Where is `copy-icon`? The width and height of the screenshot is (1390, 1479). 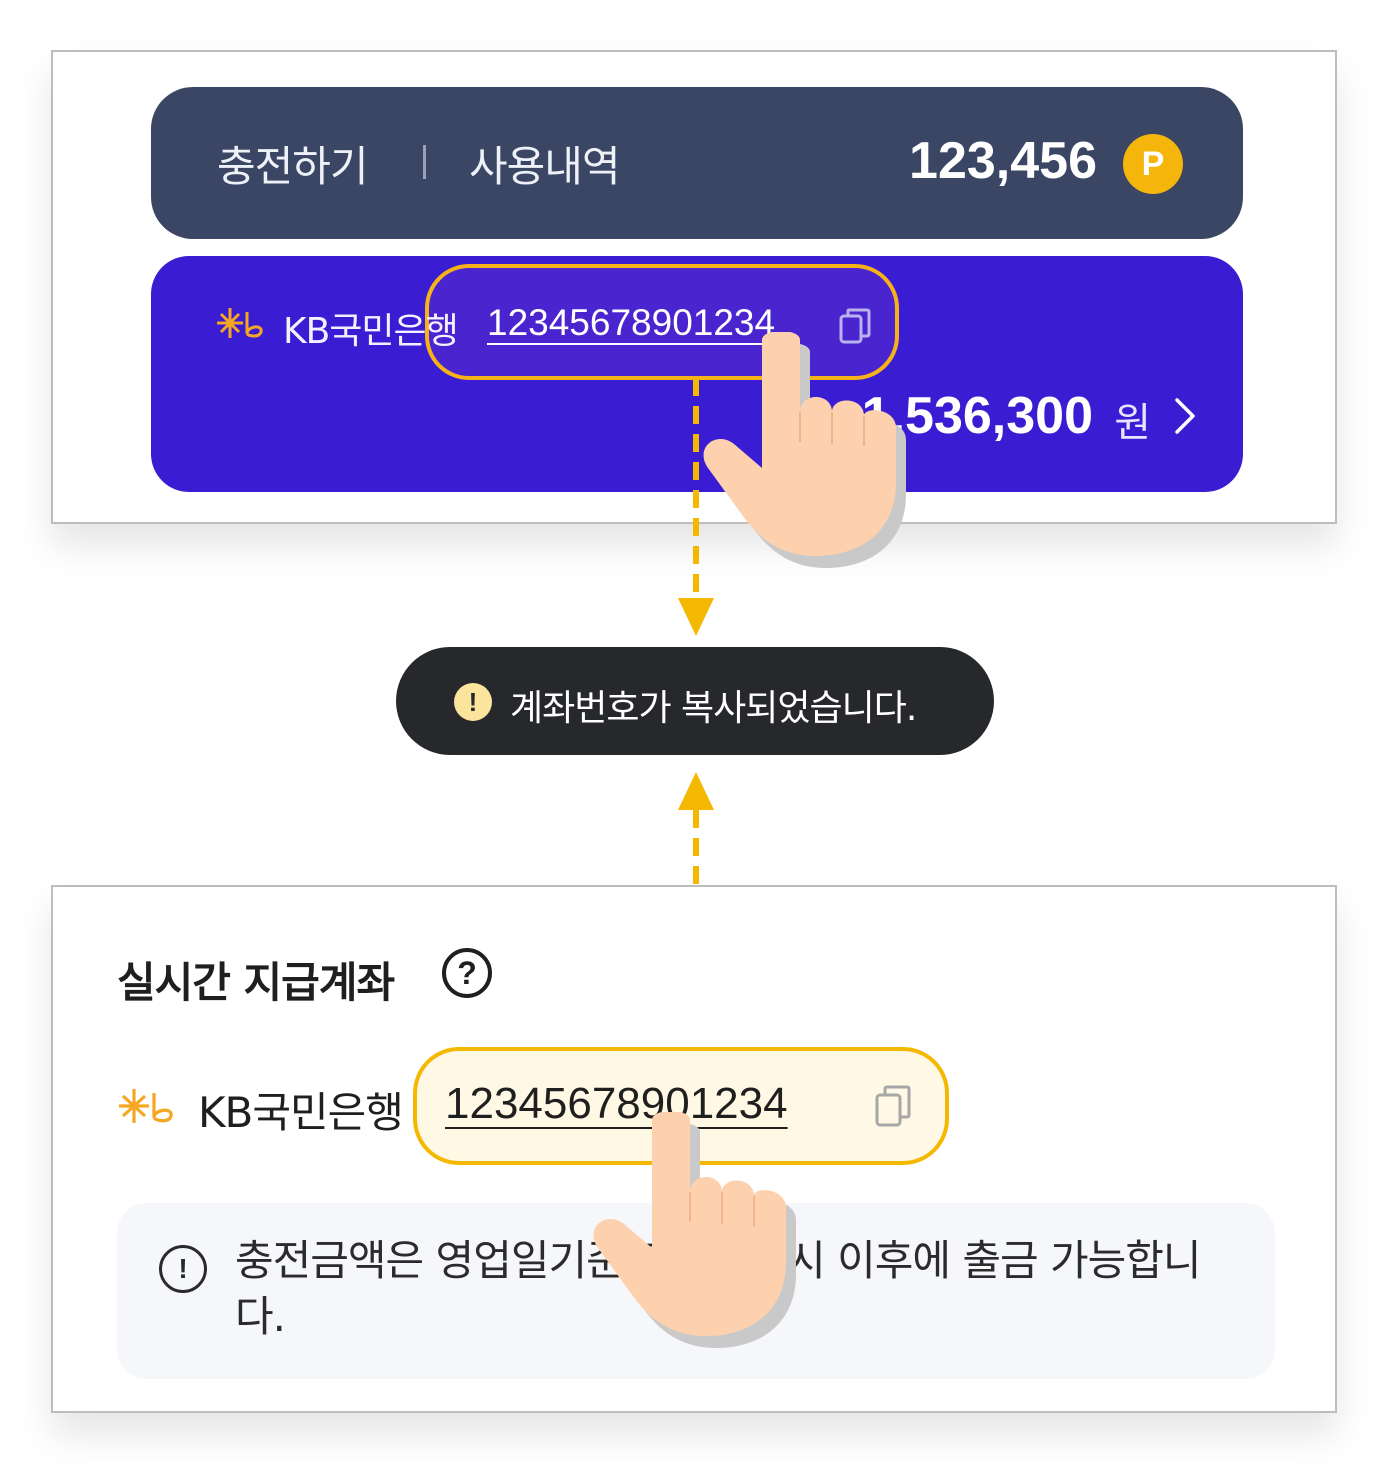
copy-icon is located at coordinates (893, 1106).